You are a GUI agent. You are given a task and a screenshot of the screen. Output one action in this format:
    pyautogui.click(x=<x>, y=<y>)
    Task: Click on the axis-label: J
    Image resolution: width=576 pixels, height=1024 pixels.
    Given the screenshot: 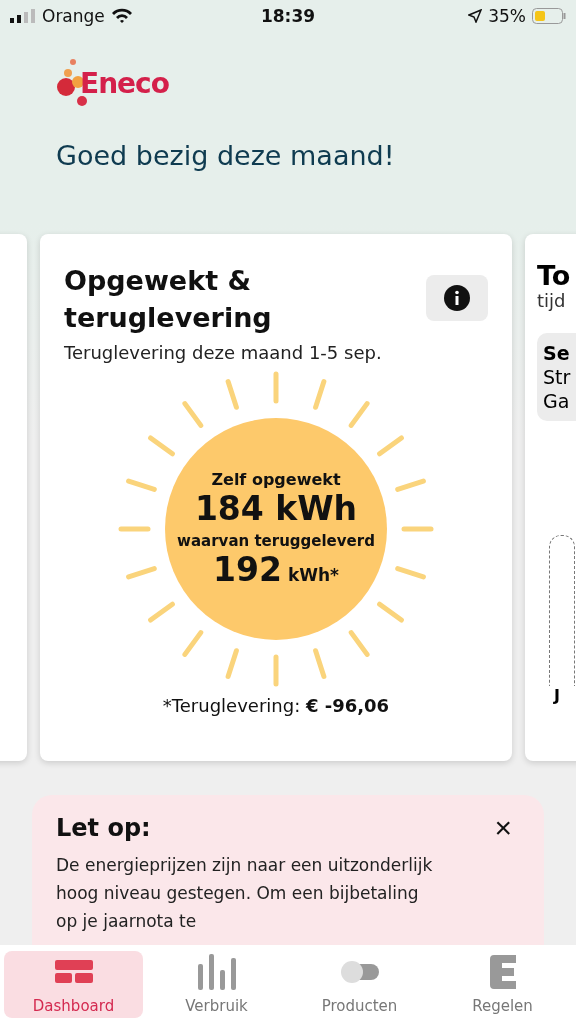 What is the action you would take?
    pyautogui.click(x=557, y=695)
    